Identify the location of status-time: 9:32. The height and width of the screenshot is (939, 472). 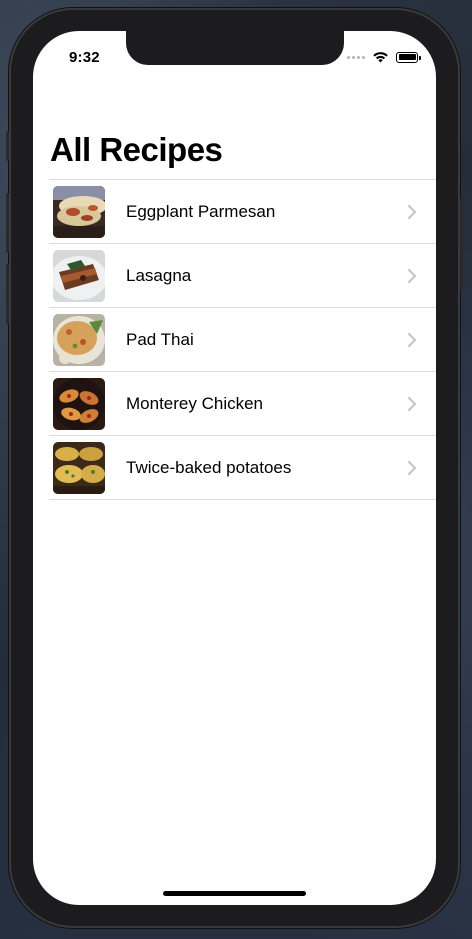
(84, 57).